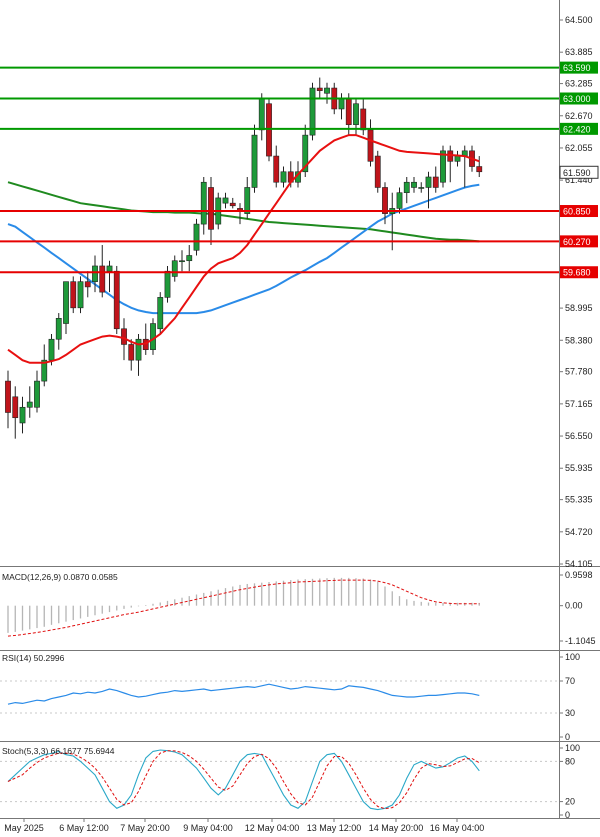 This screenshot has width=600, height=837. Describe the element at coordinates (579, 532) in the screenshot. I see `y-tick-label: 54.720` at that location.